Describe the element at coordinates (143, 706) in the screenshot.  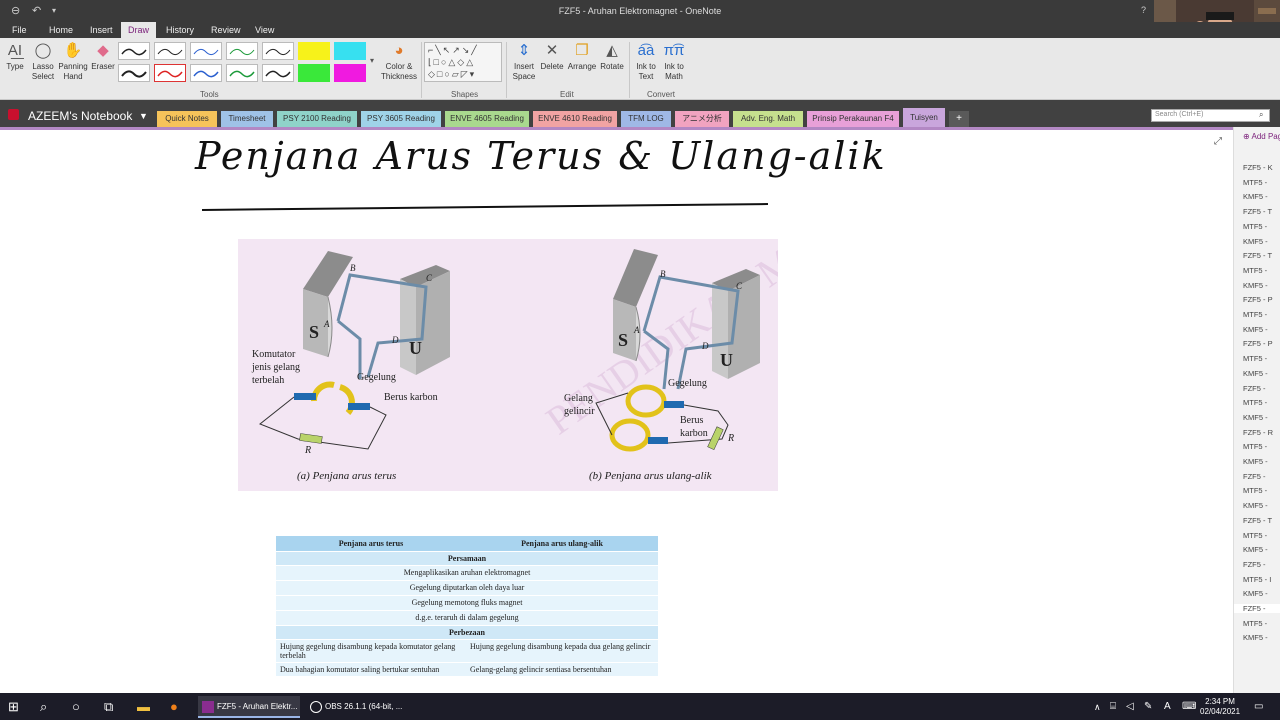
I see `file-explorer-icon: ▬` at that location.